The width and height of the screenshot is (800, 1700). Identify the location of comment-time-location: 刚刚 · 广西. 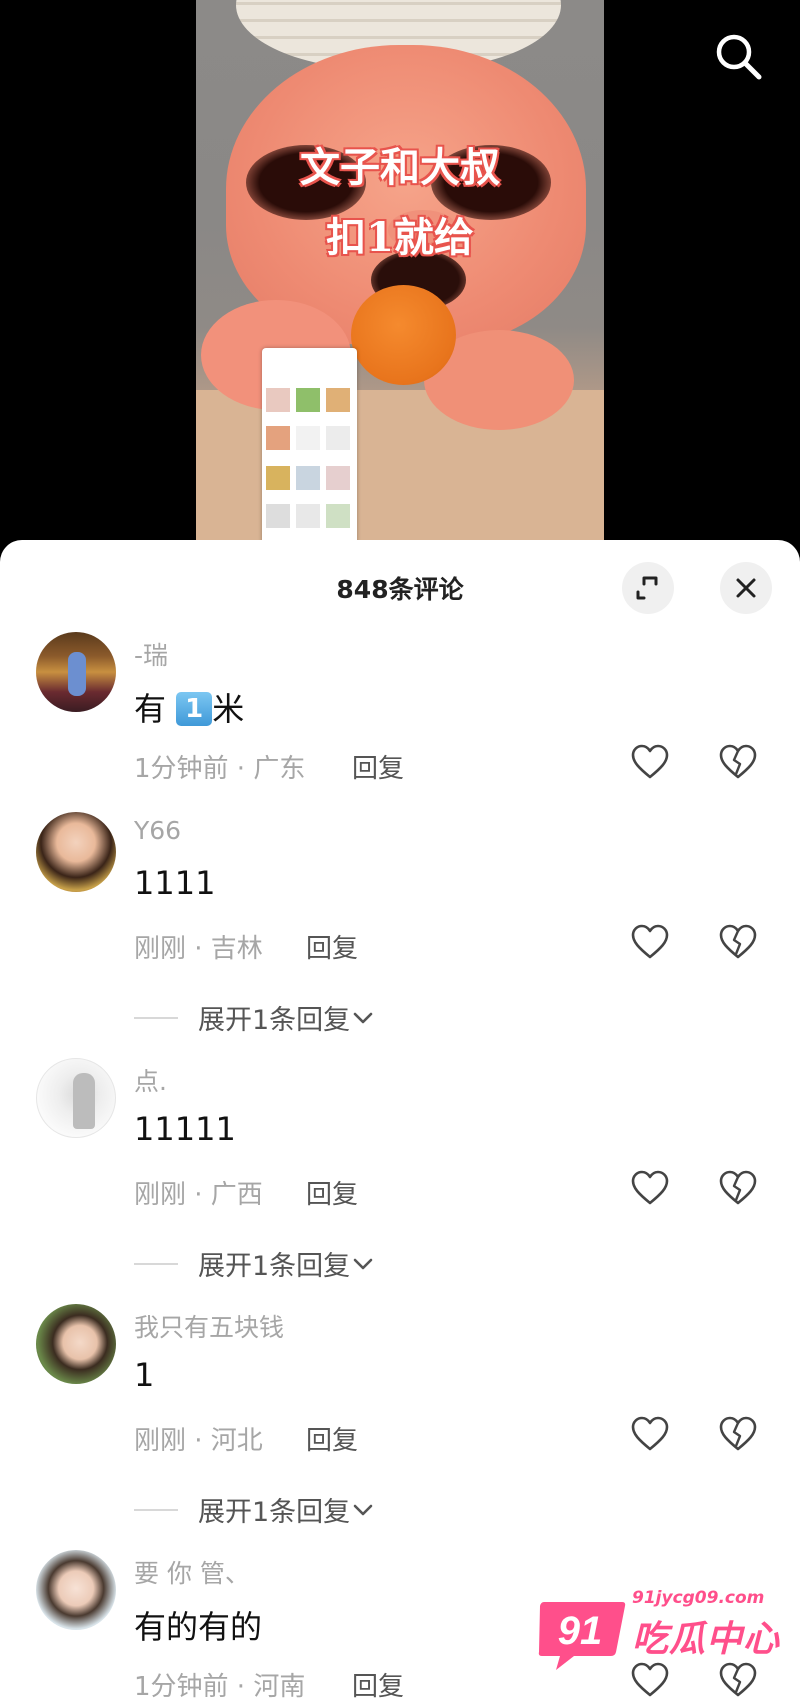
(198, 1195).